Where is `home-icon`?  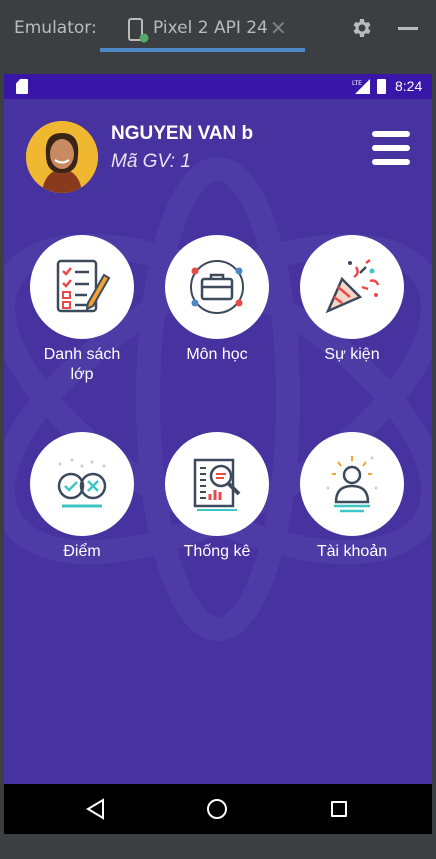 home-icon is located at coordinates (217, 809).